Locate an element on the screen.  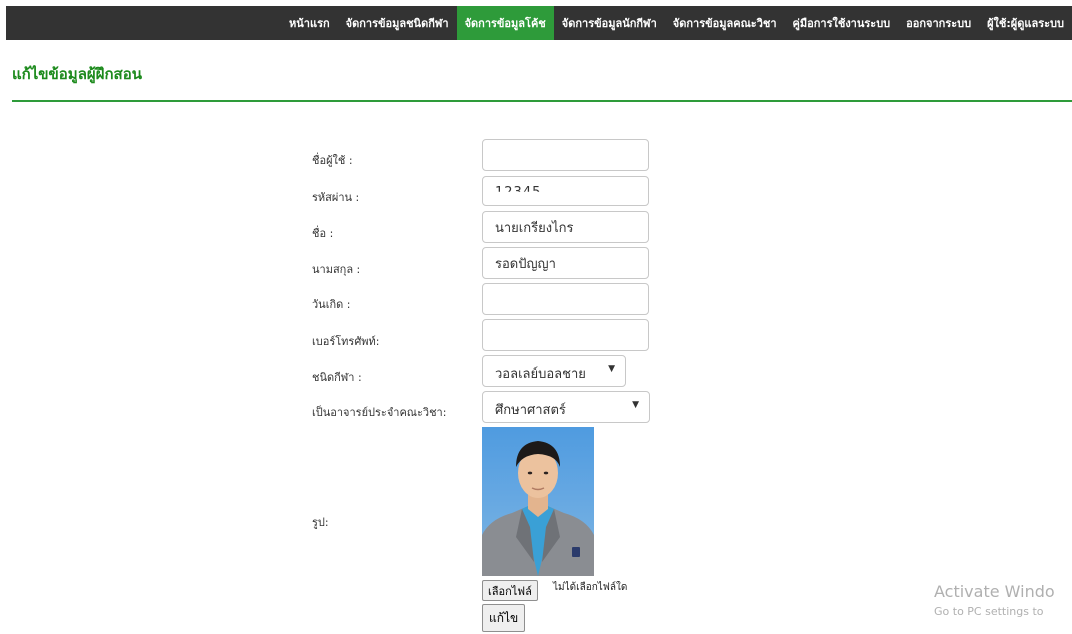
photo-label: รูป: is located at coordinates (320, 522).